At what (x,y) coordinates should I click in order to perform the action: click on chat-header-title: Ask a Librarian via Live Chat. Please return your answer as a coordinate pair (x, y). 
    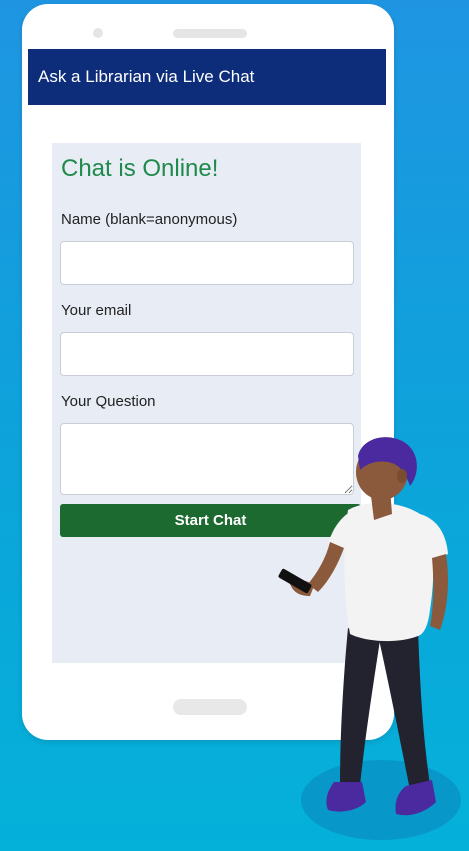
    Looking at the image, I should click on (207, 77).